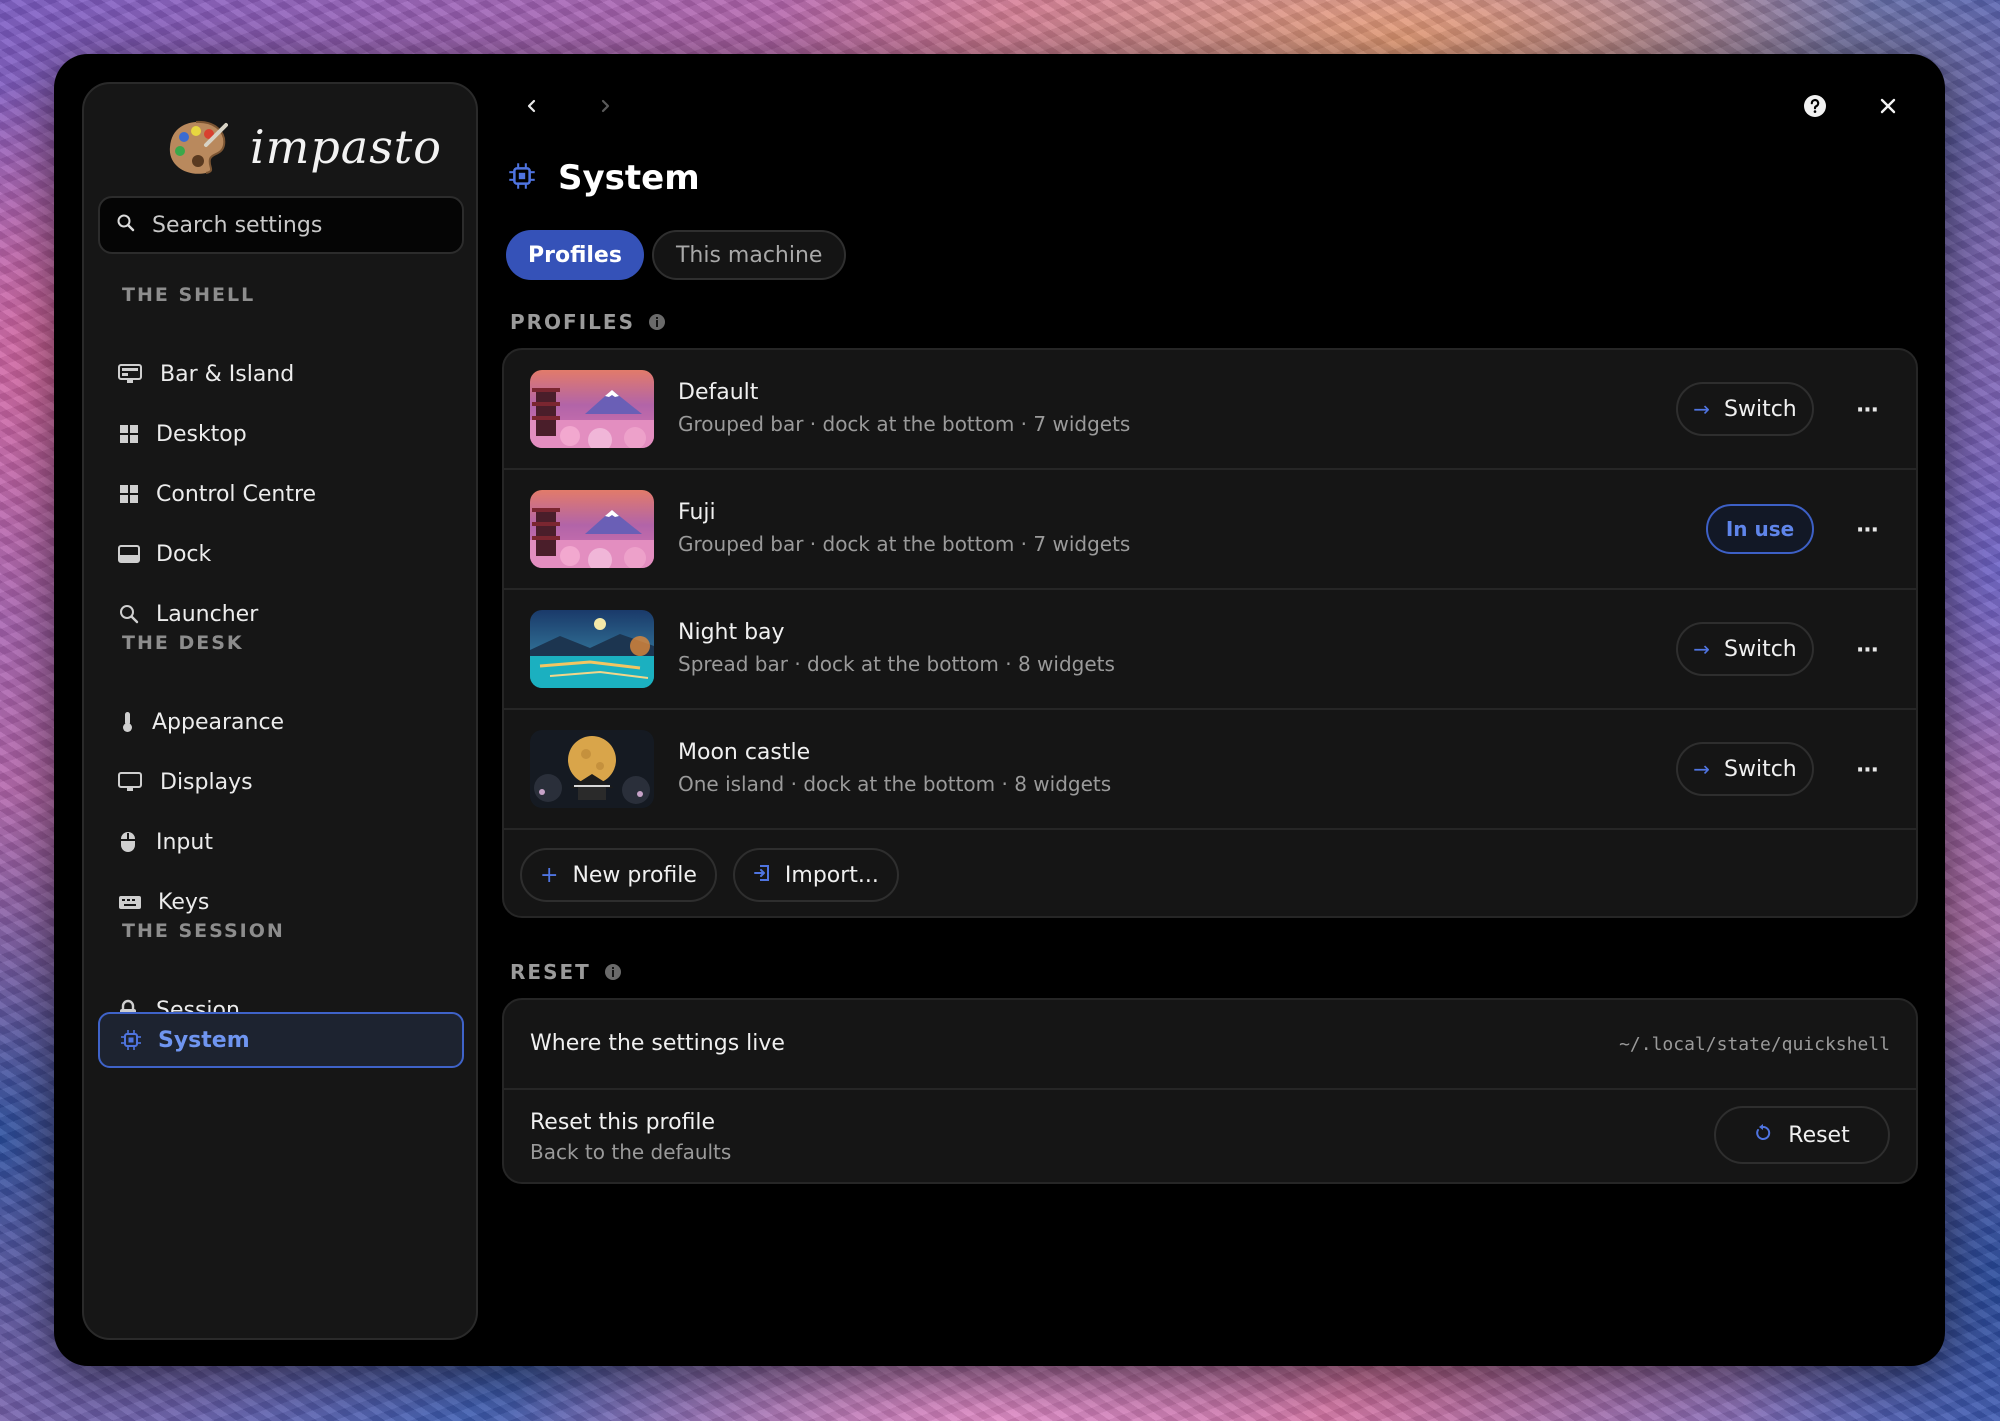 The width and height of the screenshot is (2000, 1421). Describe the element at coordinates (550, 972) in the screenshot. I see `section-title: RESET` at that location.